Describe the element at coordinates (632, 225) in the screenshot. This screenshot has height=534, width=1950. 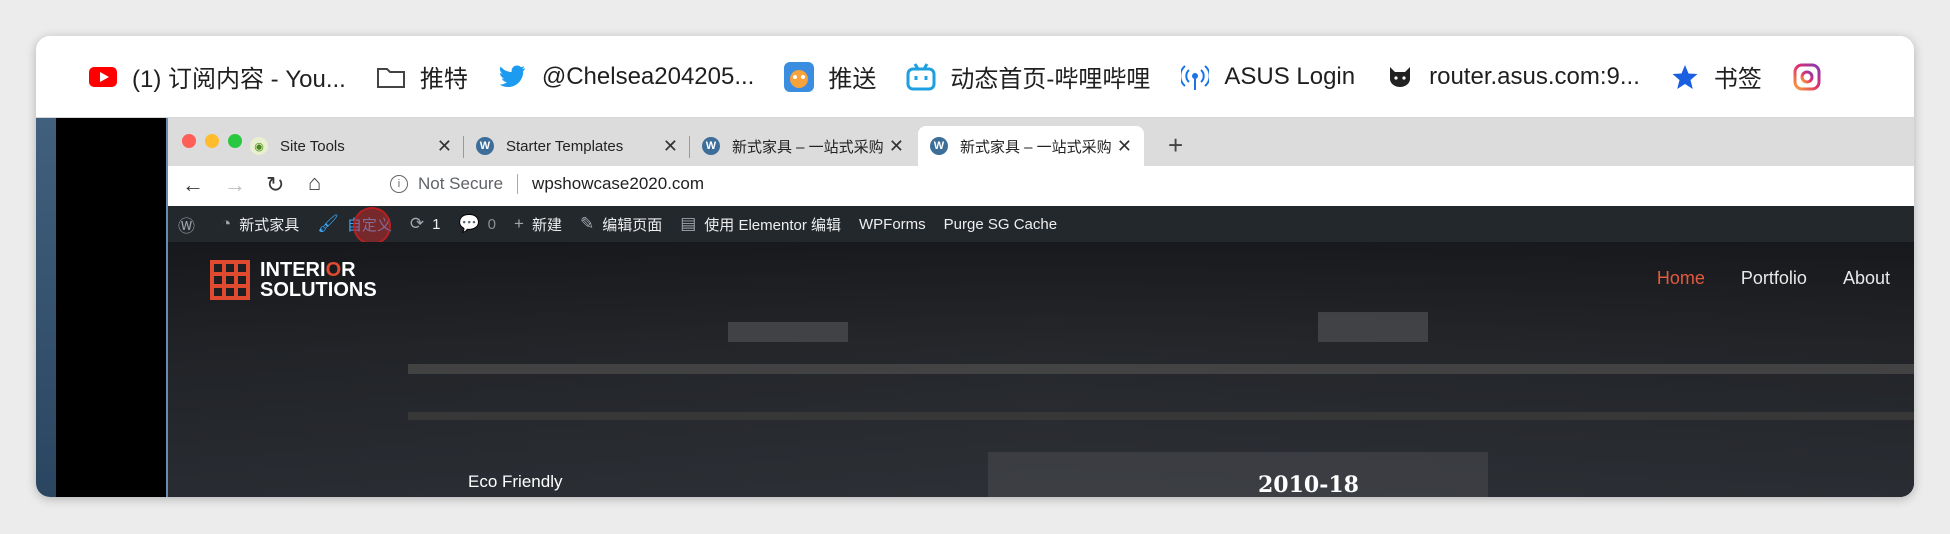
I see `edit-page-label: 编辑页面` at that location.